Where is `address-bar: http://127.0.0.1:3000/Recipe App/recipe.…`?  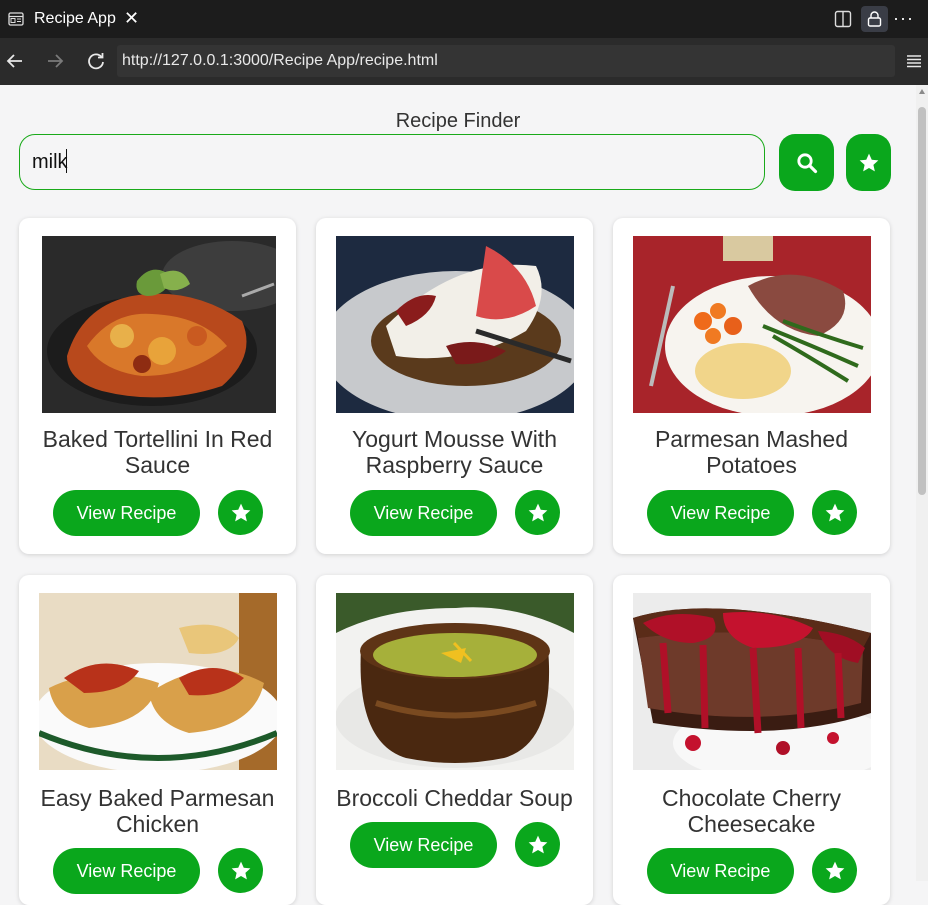 address-bar: http://127.0.0.1:3000/Recipe App/recipe.… is located at coordinates (506, 61).